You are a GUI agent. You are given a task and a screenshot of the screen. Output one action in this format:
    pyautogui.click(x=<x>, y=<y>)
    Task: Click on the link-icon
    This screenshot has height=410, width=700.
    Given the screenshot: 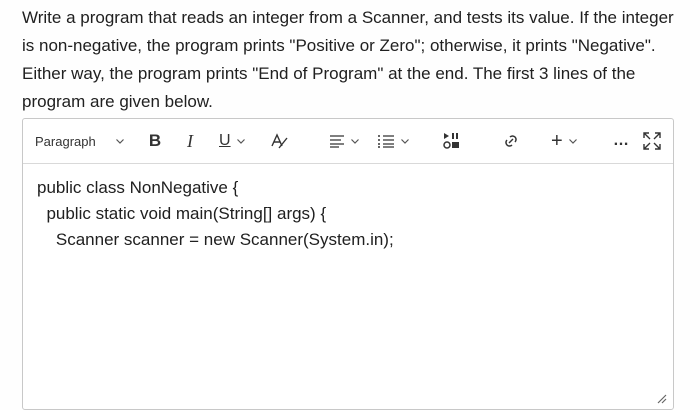 What is the action you would take?
    pyautogui.click(x=511, y=141)
    